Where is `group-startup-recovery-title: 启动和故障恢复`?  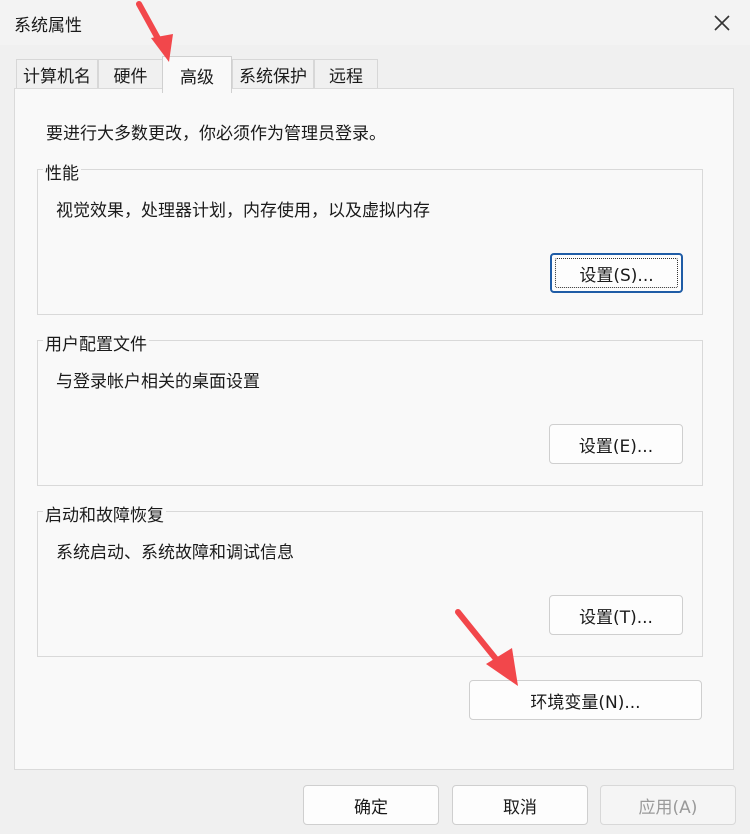 group-startup-recovery-title: 启动和故障恢复 is located at coordinates (104, 513).